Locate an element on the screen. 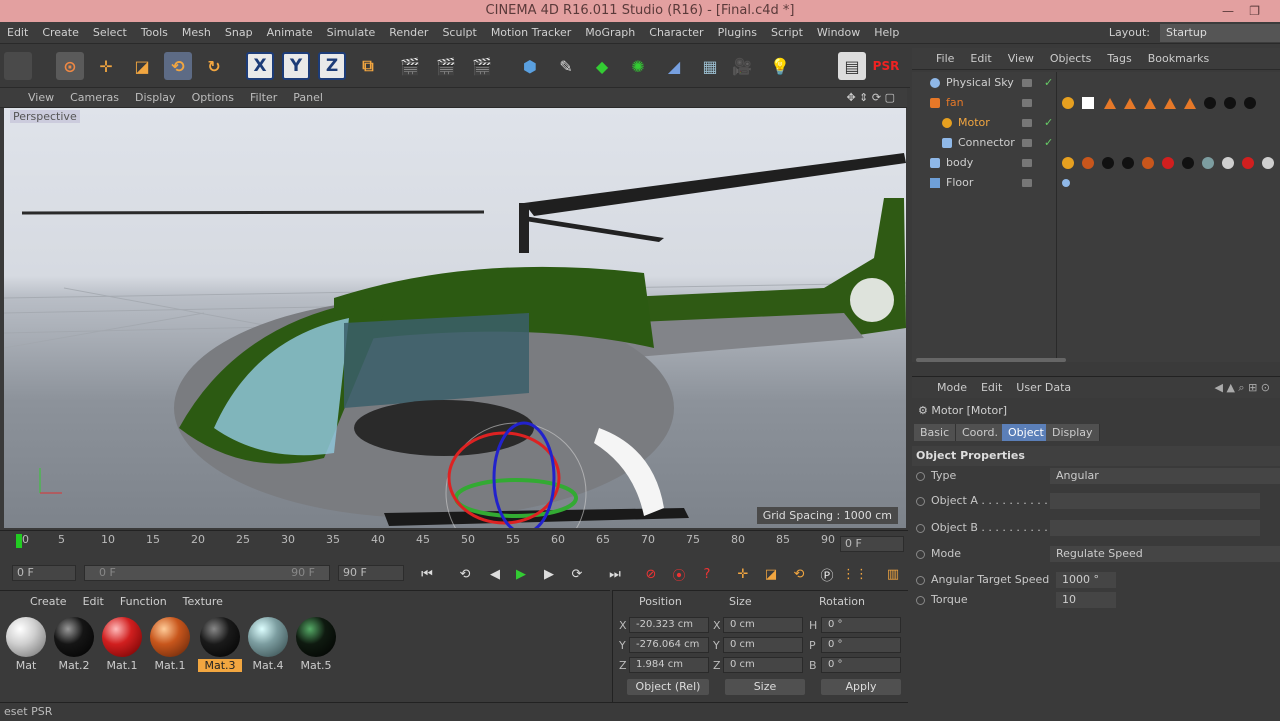  maximize-icon: ❐ is located at coordinates (1254, 11).